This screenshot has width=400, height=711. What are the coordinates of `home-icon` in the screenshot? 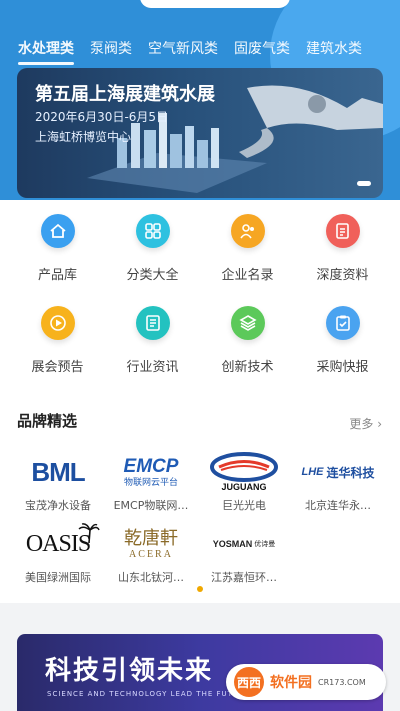 It's located at (57, 231).